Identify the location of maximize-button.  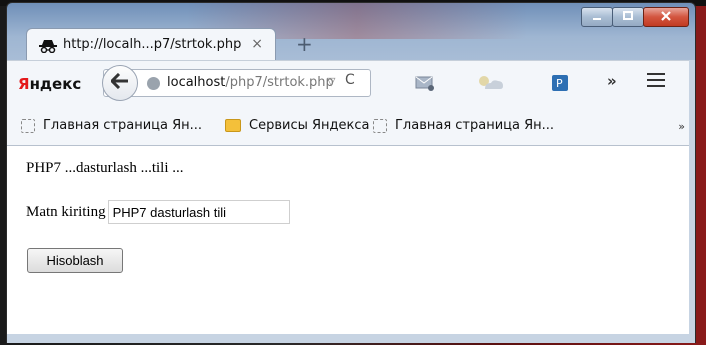
(628, 17).